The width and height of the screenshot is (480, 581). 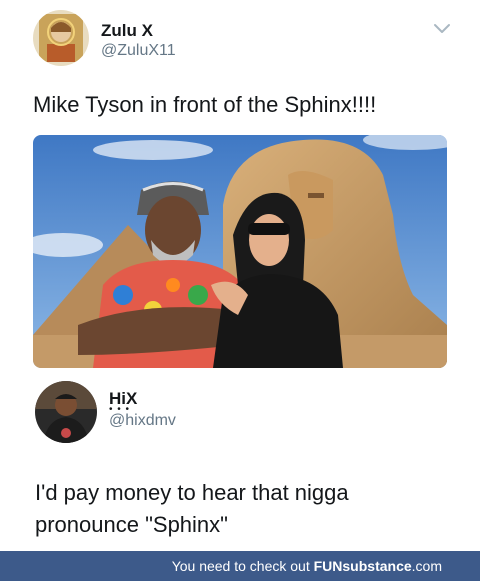 I want to click on tweet-text: Mike Tyson in front of the Sphinx!!!!, so click(x=205, y=104).